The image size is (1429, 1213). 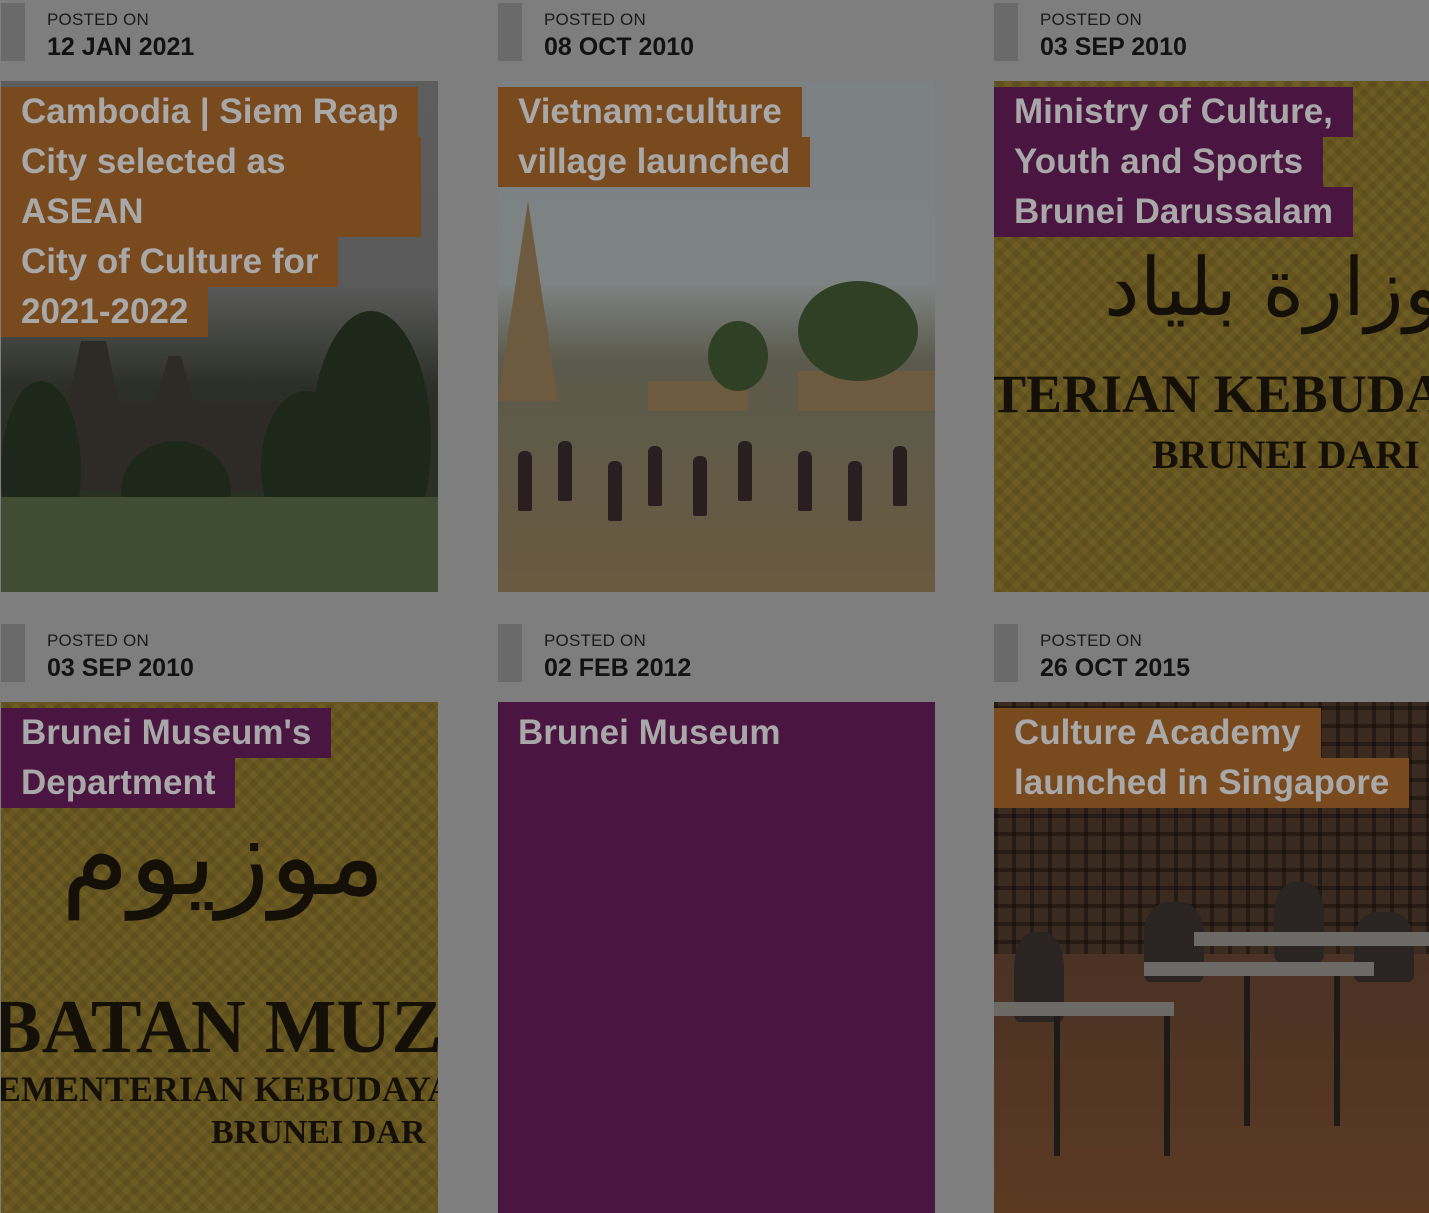 I want to click on post-title-line: Brunei Museum, so click(x=649, y=732).